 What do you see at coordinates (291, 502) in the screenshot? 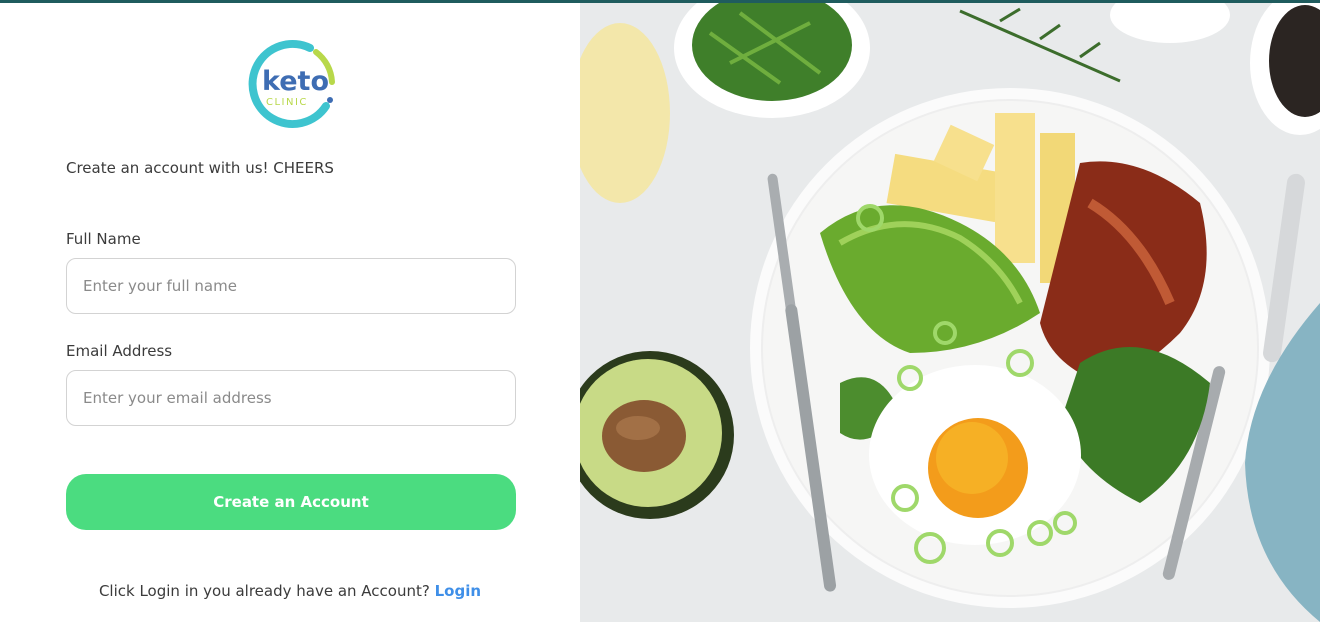
I see `create-account-button: Create an Account` at bounding box center [291, 502].